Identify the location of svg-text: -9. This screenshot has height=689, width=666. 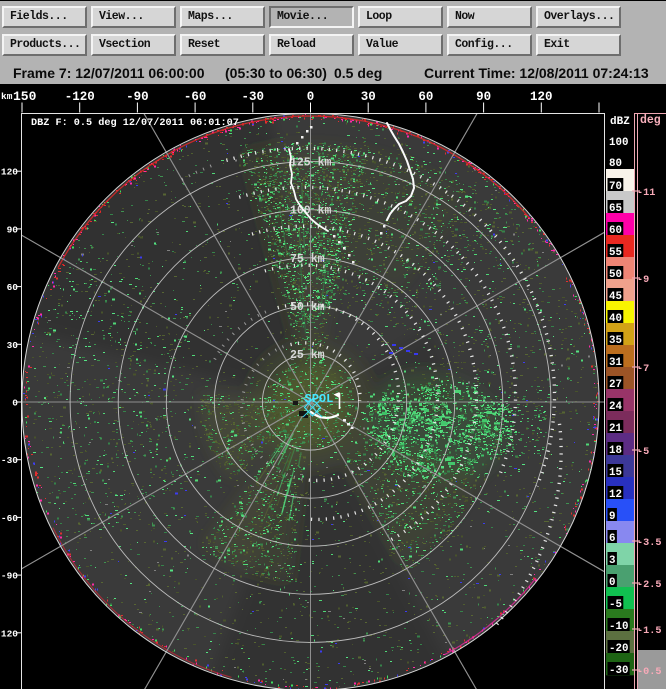
(643, 280).